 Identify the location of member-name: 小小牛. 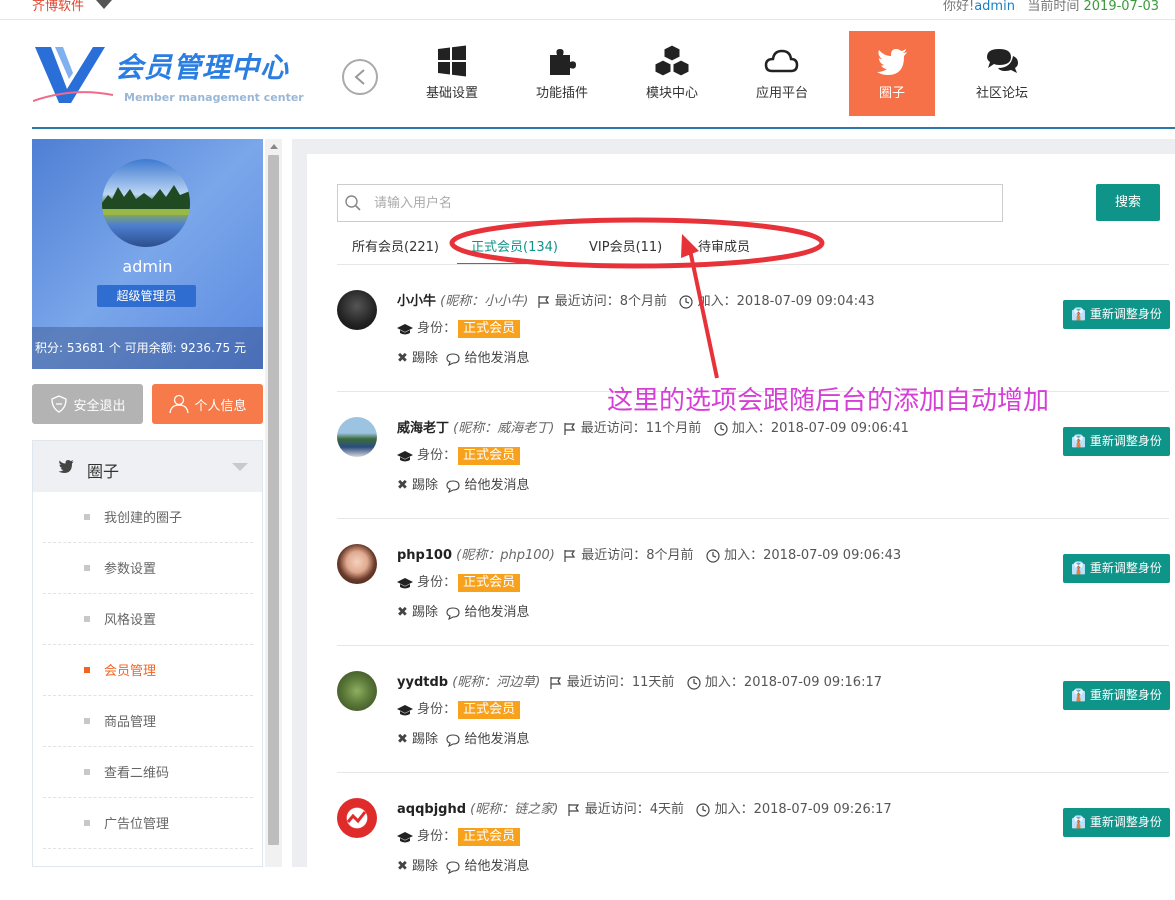
(416, 301).